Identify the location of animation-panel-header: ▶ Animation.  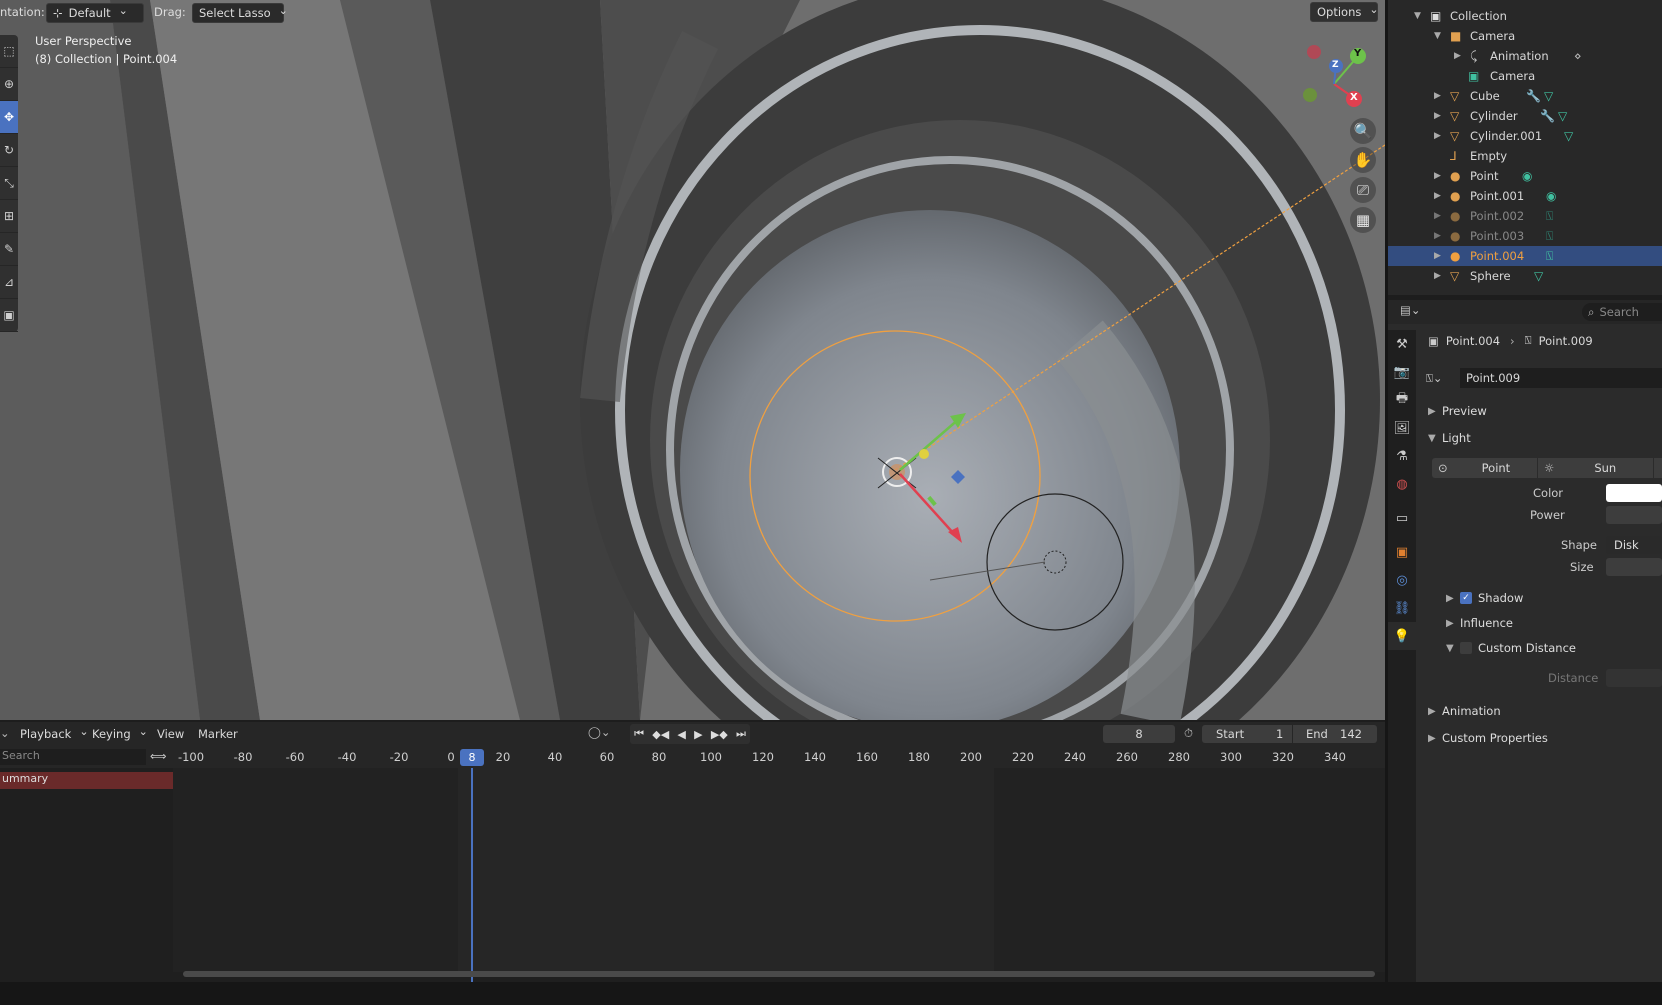
(1545, 711).